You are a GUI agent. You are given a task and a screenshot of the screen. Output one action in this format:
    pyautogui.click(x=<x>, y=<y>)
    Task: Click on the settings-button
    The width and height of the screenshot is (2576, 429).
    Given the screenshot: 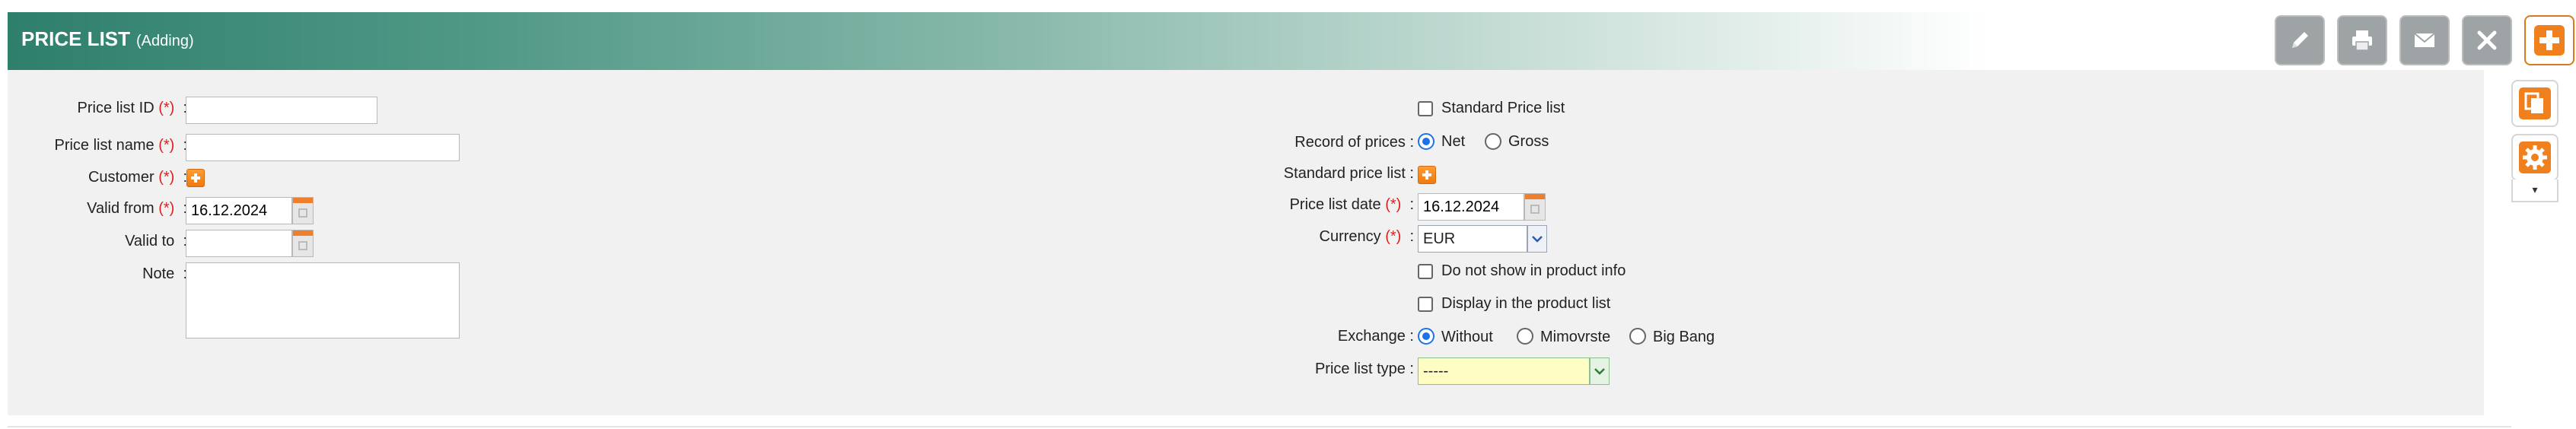 What is the action you would take?
    pyautogui.click(x=2534, y=157)
    